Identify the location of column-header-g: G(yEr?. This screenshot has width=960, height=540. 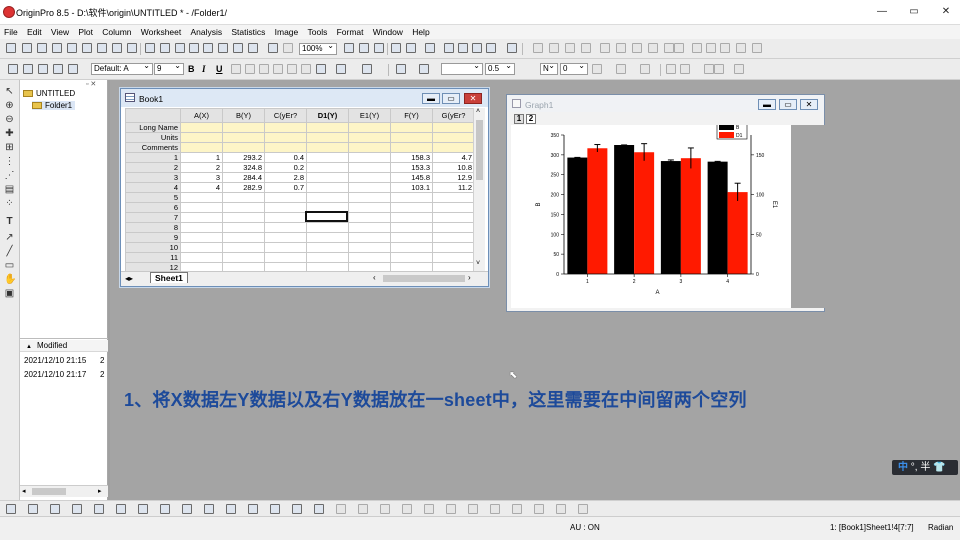
(453, 115).